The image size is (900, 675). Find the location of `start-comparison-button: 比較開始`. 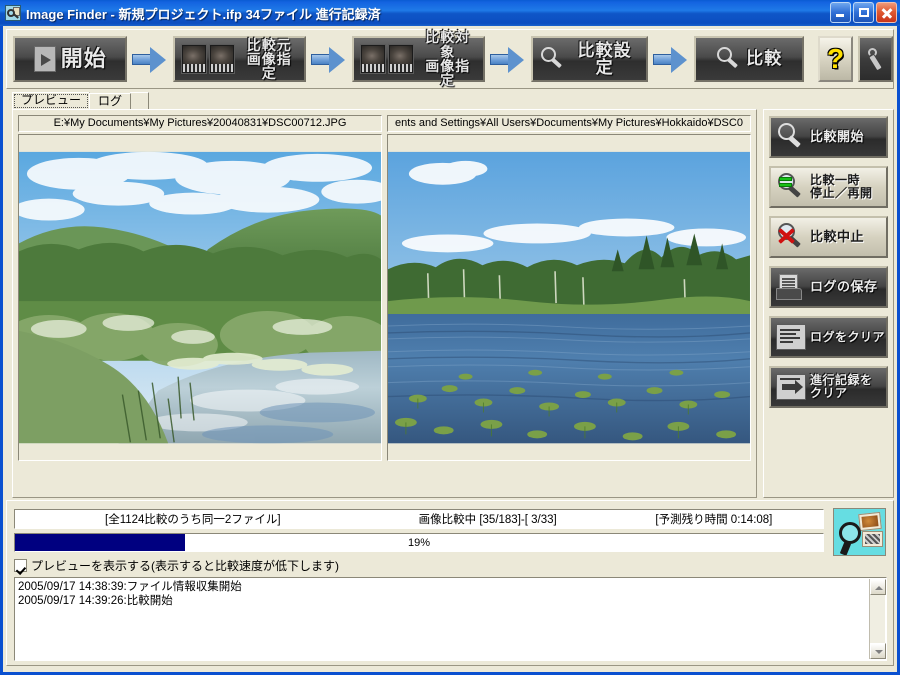

start-comparison-button: 比較開始 is located at coordinates (828, 137).